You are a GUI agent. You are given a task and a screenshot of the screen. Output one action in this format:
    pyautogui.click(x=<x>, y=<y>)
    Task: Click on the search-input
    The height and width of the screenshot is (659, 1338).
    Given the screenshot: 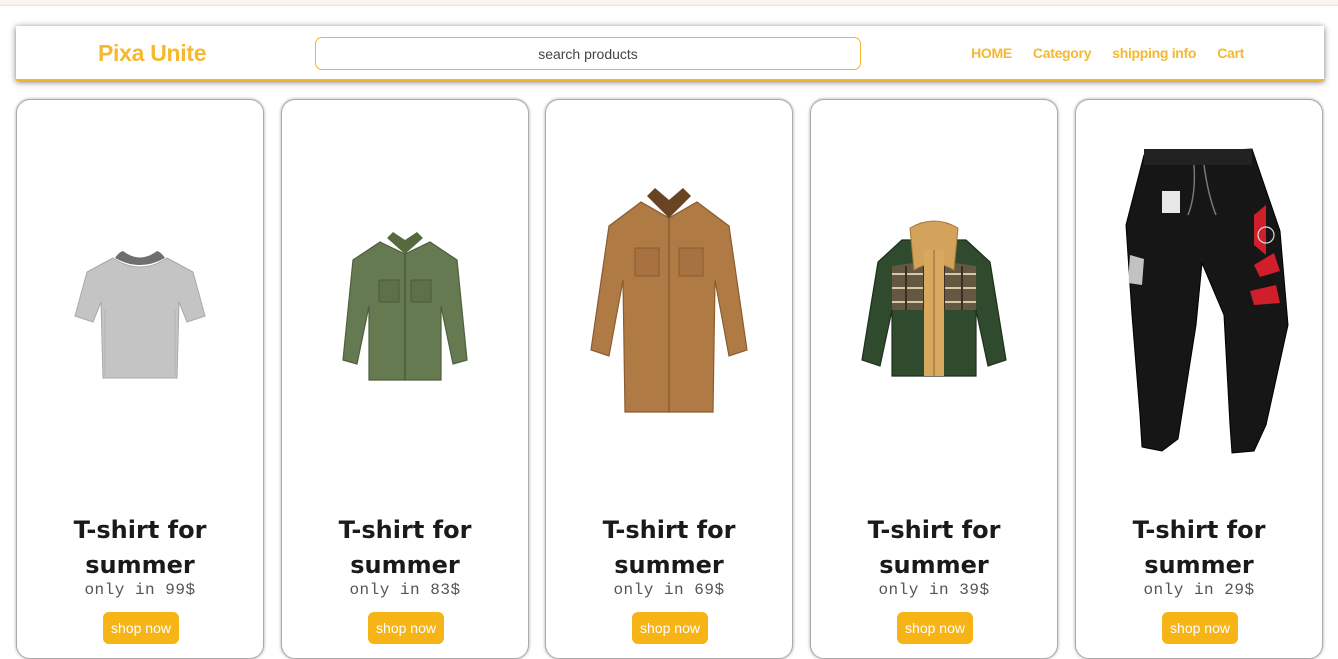 What is the action you would take?
    pyautogui.click(x=588, y=53)
    